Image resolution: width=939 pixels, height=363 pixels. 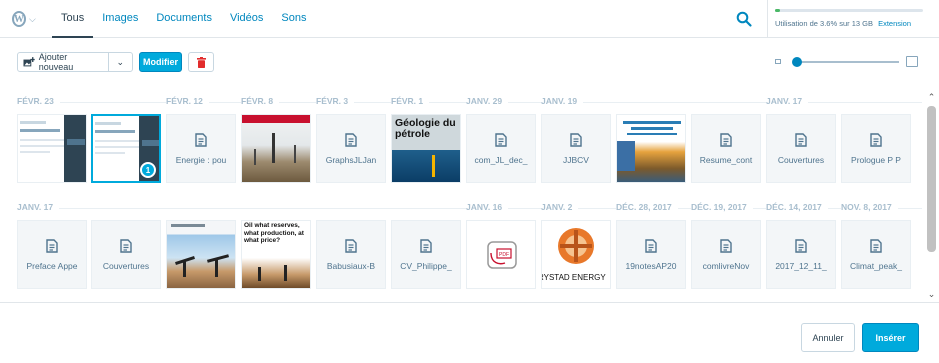 What do you see at coordinates (647, 207) in the screenshot?
I see `date-group-label: DÉC. 28, 2017` at bounding box center [647, 207].